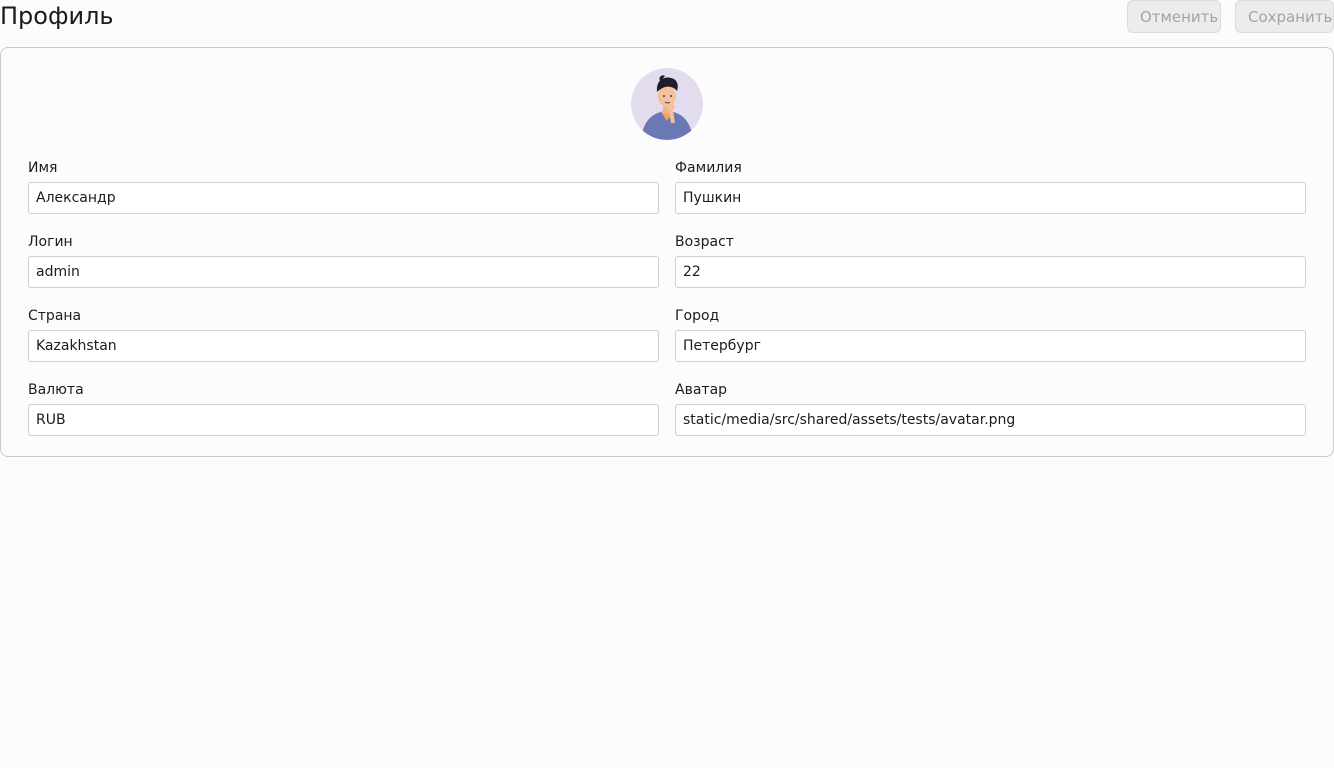 This screenshot has width=1334, height=768. Describe the element at coordinates (990, 198) in the screenshot. I see `last-name-input` at that location.